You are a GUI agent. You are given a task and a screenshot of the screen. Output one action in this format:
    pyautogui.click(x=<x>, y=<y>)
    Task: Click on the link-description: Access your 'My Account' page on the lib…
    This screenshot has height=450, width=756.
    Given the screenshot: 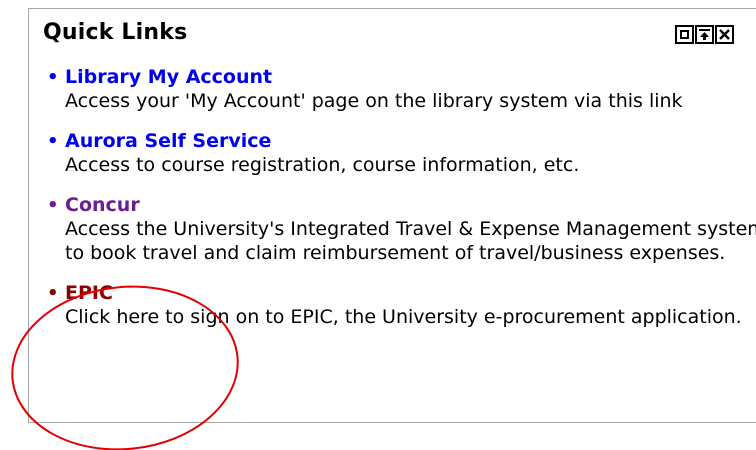 What is the action you would take?
    pyautogui.click(x=374, y=101)
    